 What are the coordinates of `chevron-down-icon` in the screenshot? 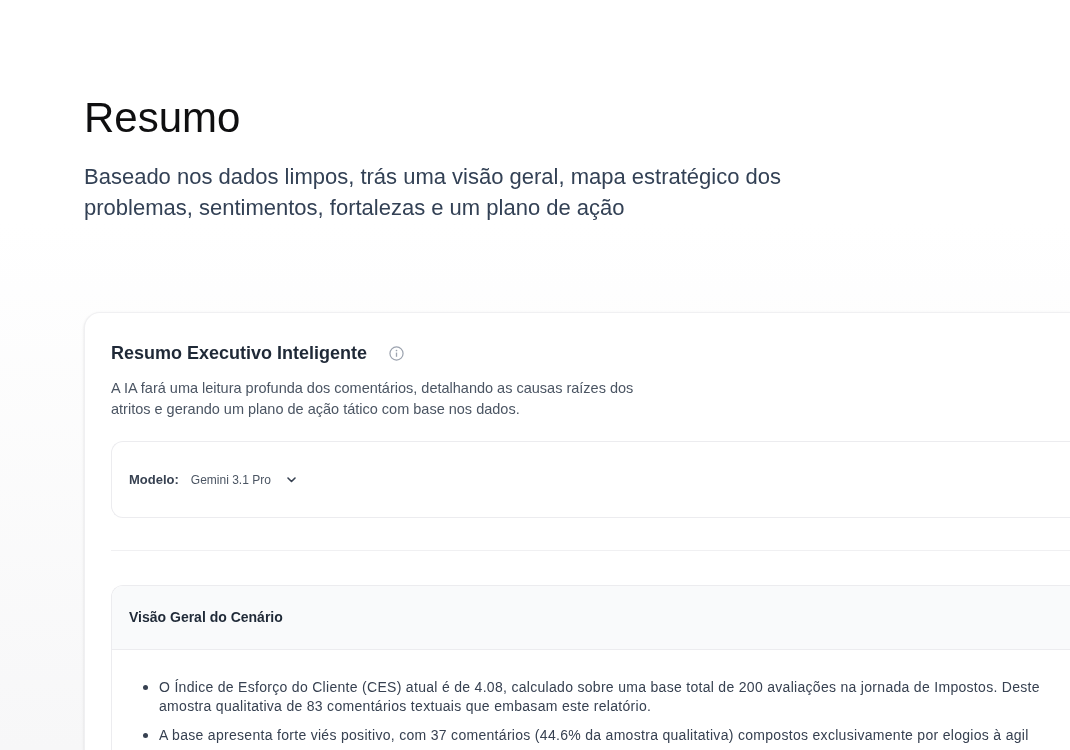 It's located at (291, 479).